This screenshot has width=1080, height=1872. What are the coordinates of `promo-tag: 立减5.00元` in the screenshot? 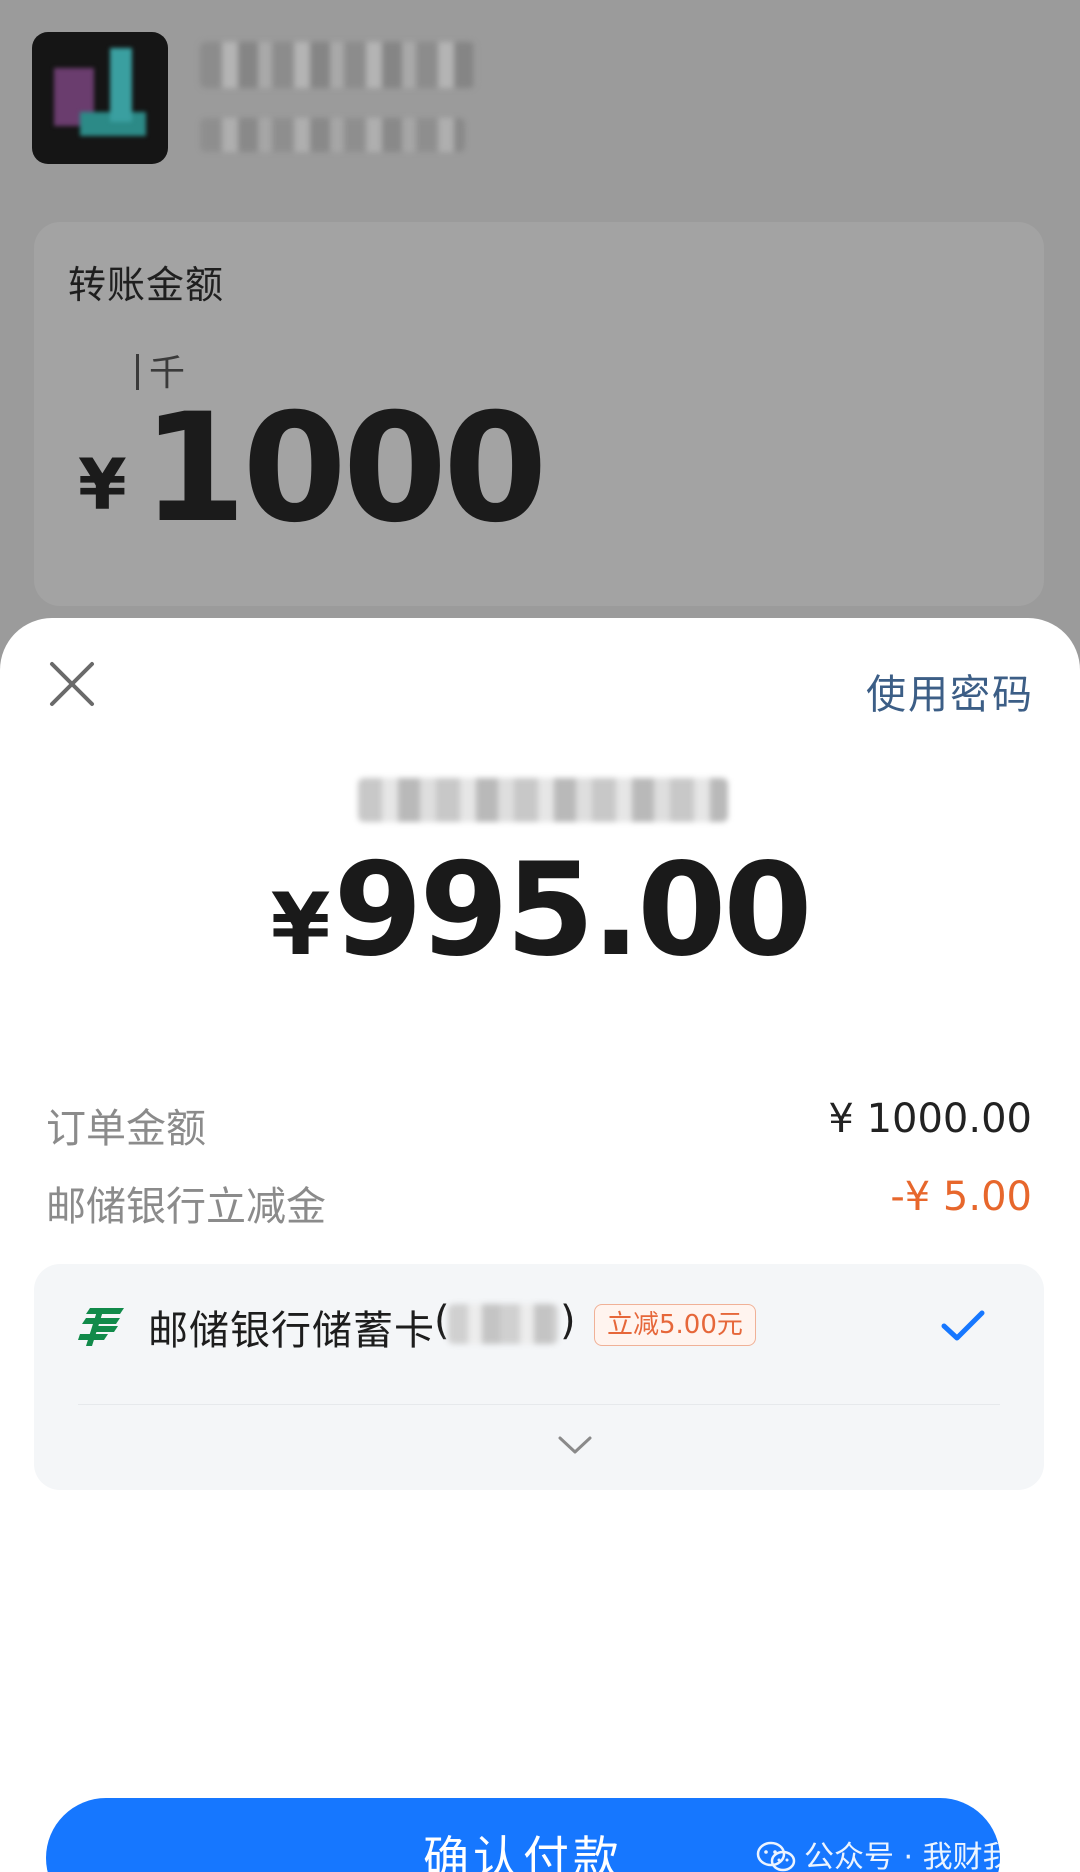 It's located at (675, 1325).